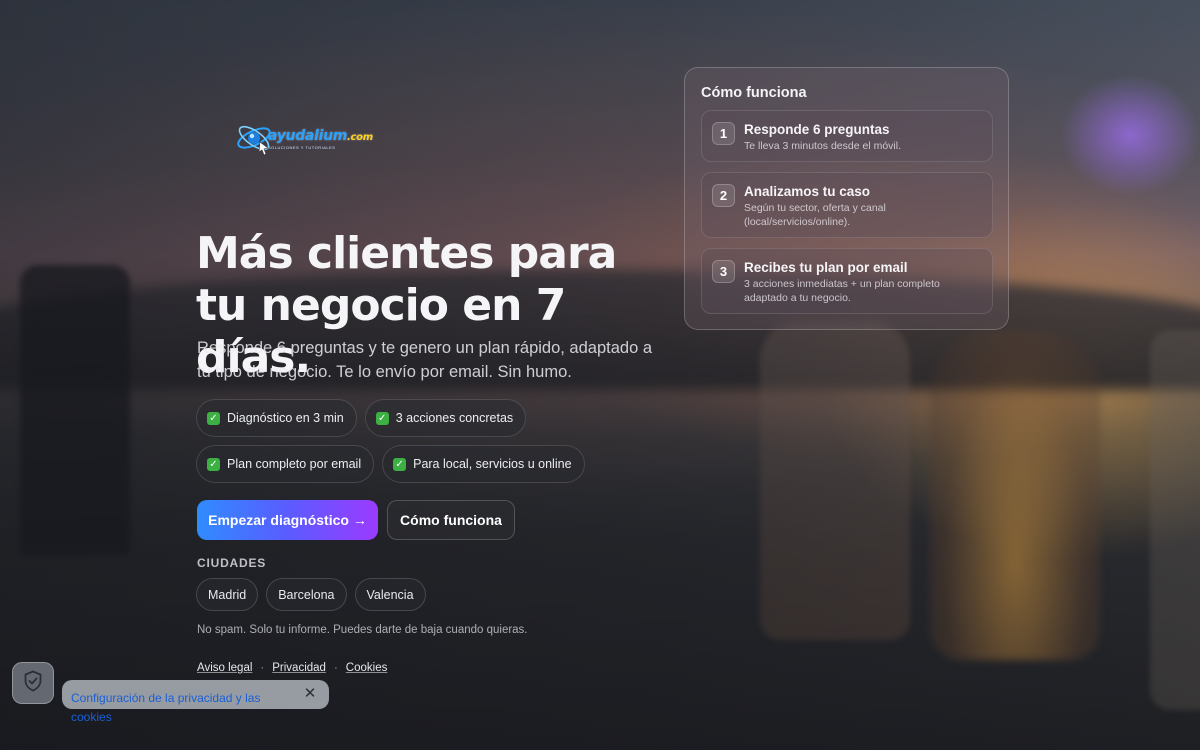 The image size is (1200, 750). Describe the element at coordinates (826, 267) in the screenshot. I see `step-title: Recibes tu plan por email` at that location.